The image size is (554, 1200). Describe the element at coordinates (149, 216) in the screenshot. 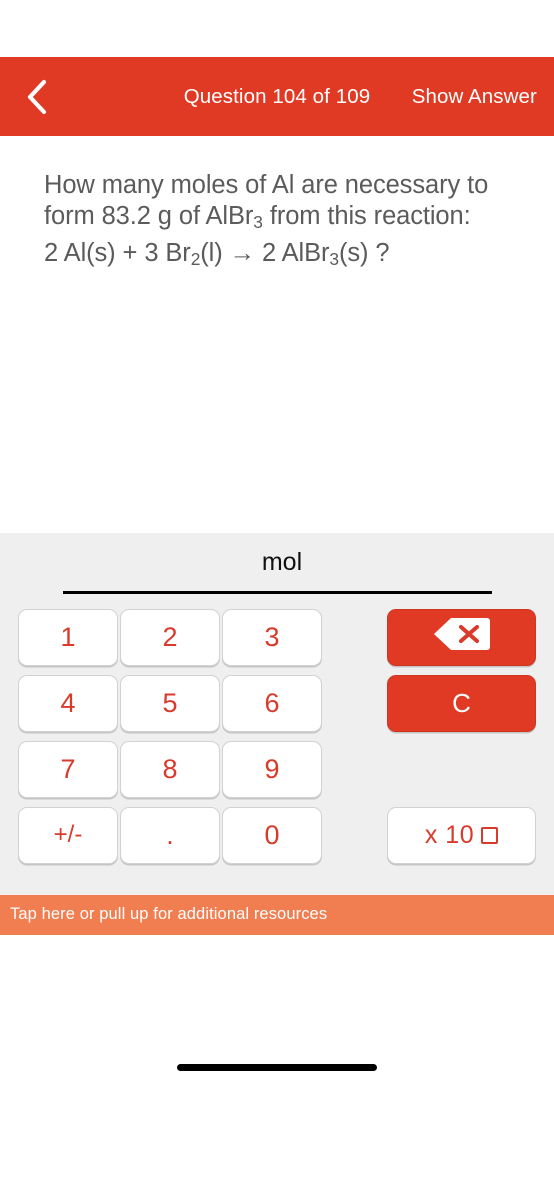

I see `question-line-2-pre: form 83.2 g of AlBr` at that location.